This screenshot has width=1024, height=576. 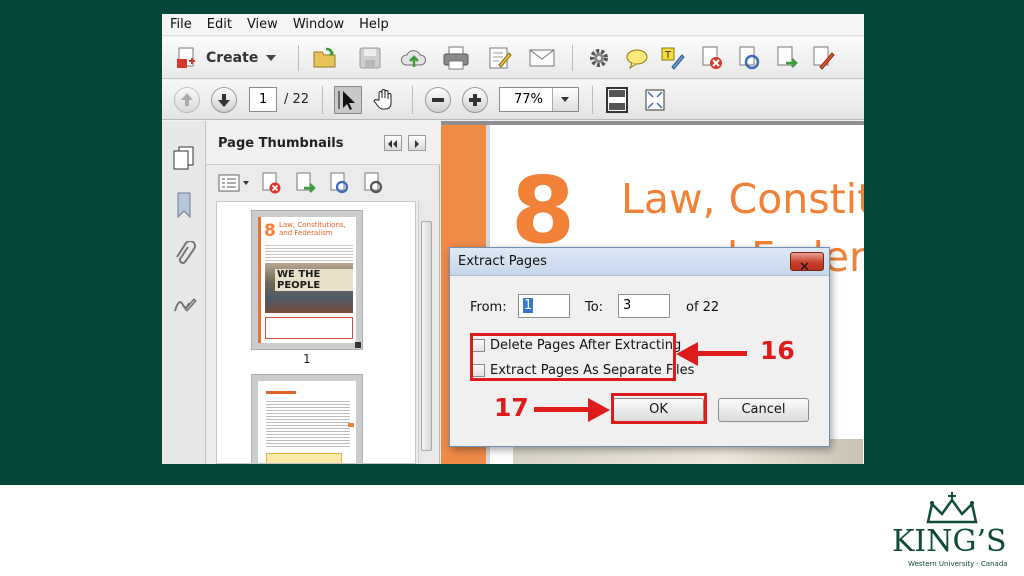 I want to click on rotate-page-icon, so click(x=339, y=183).